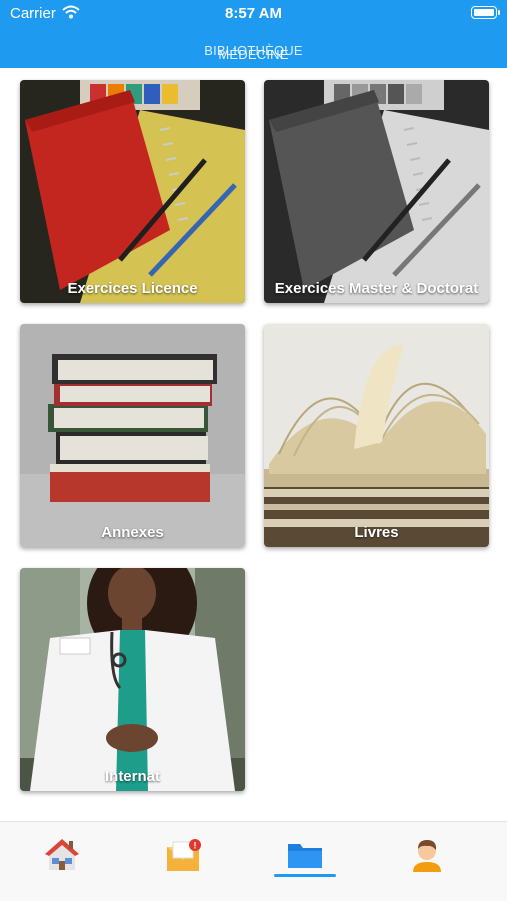 The width and height of the screenshot is (507, 901). I want to click on card-label: Exercices Licence, so click(132, 288).